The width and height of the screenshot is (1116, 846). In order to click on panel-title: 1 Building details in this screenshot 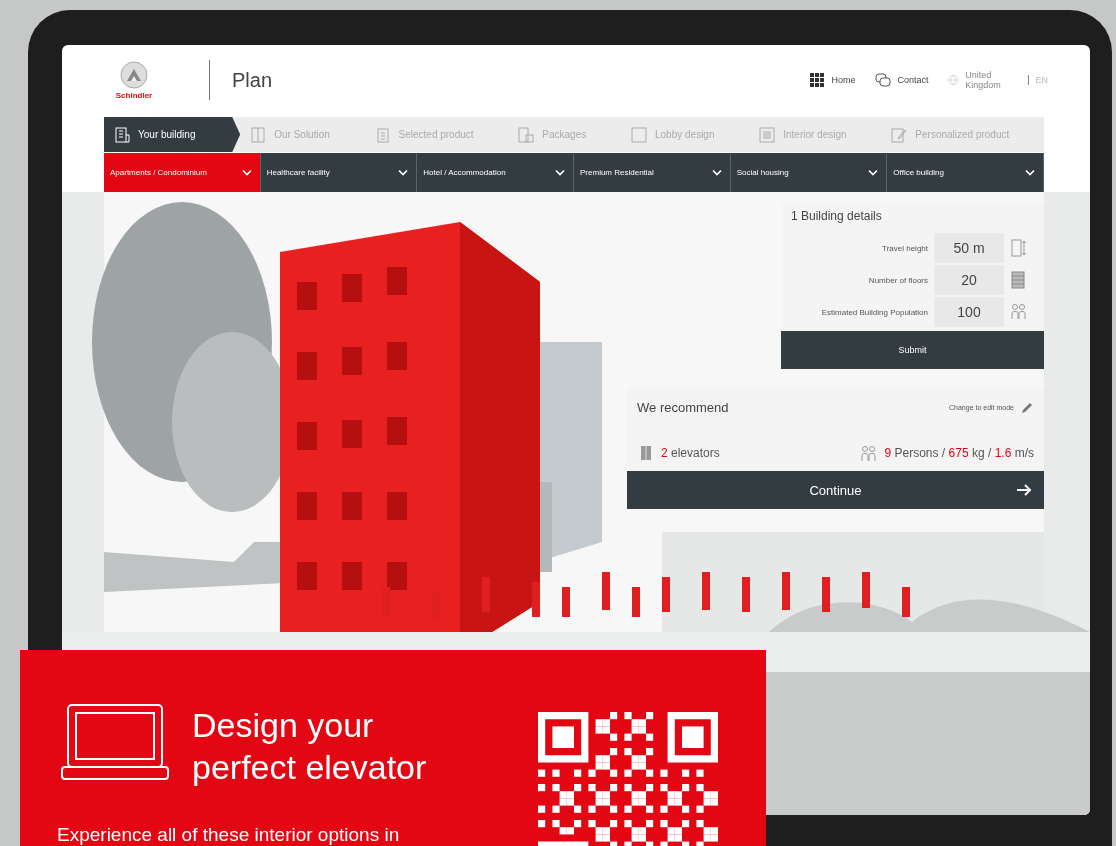, I will do `click(836, 216)`.